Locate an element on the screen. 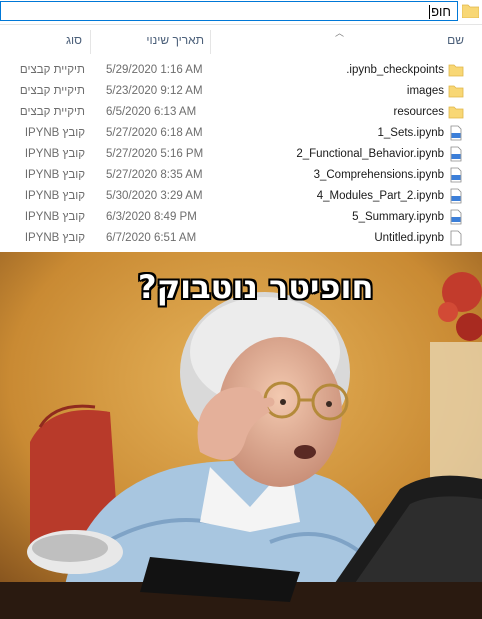 The width and height of the screenshot is (482, 619). file-date: 5/27/2020 6:18 AM is located at coordinates (154, 133).